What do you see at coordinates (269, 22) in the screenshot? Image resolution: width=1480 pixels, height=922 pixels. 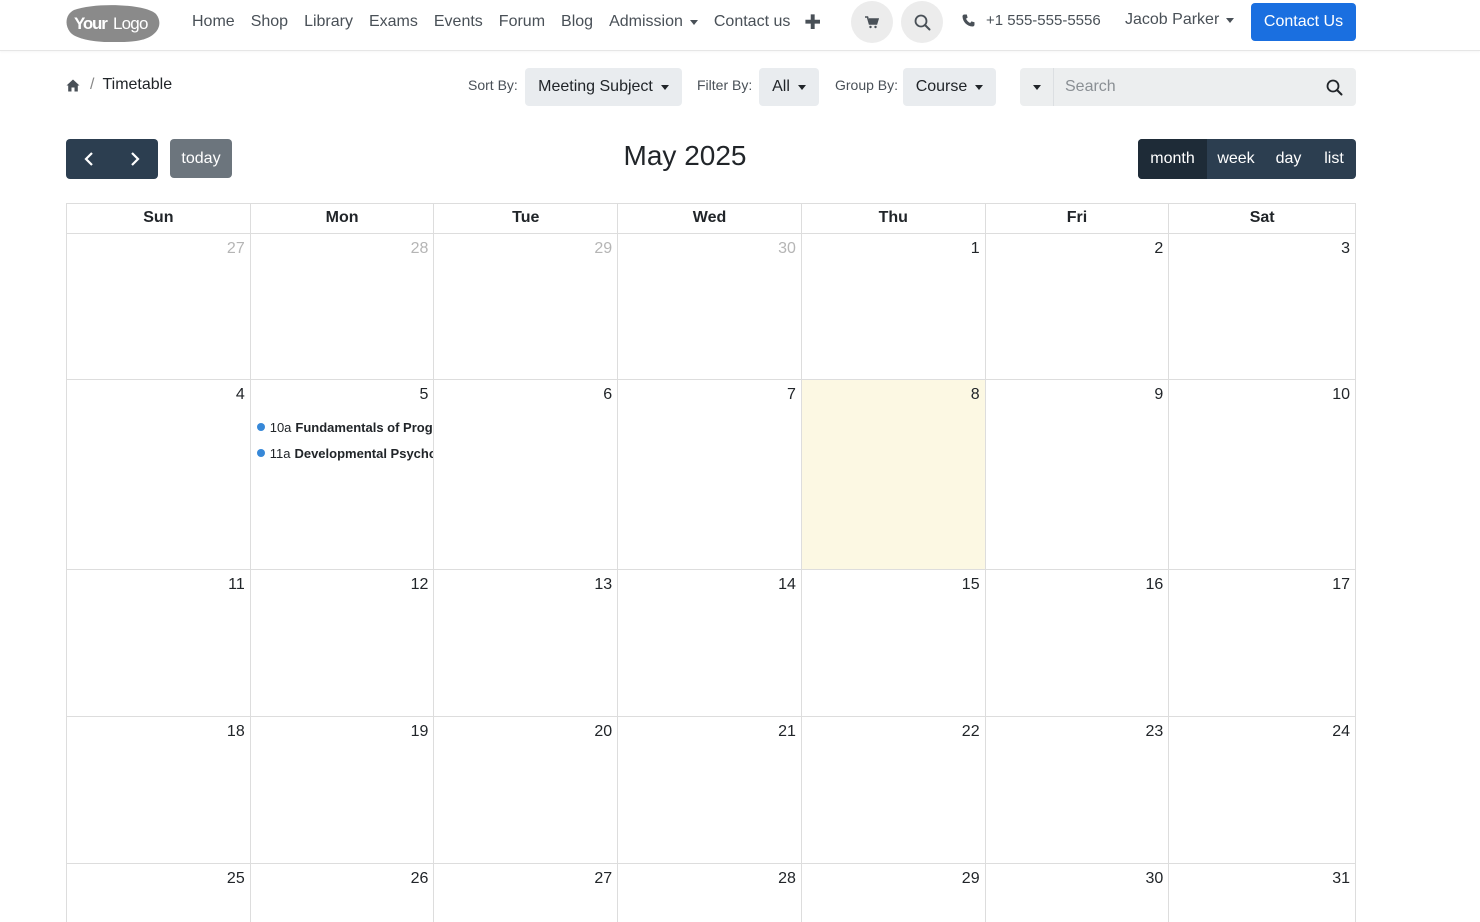 I see `nav-shop: Shop` at bounding box center [269, 22].